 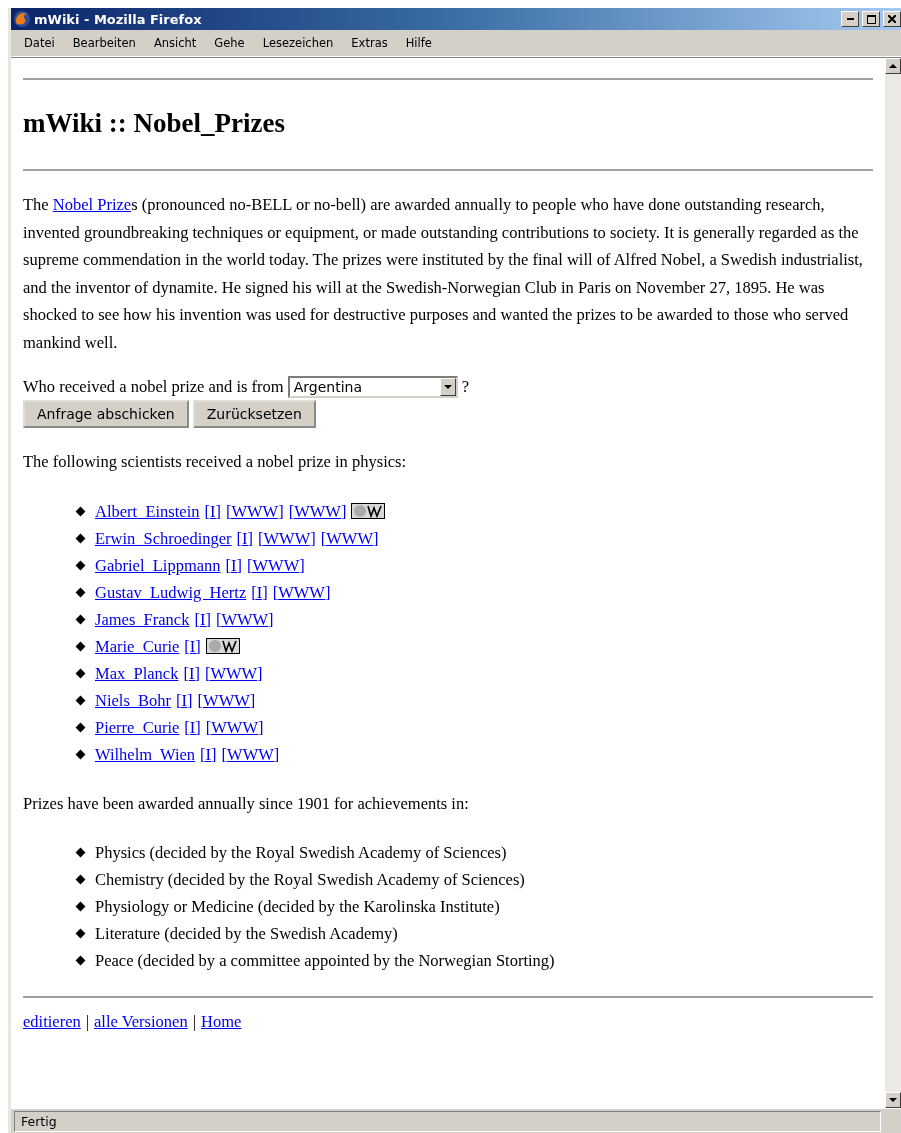 I want to click on category-item: Physiology or Medicine (decided by the Karolinska Institute), so click(x=297, y=907).